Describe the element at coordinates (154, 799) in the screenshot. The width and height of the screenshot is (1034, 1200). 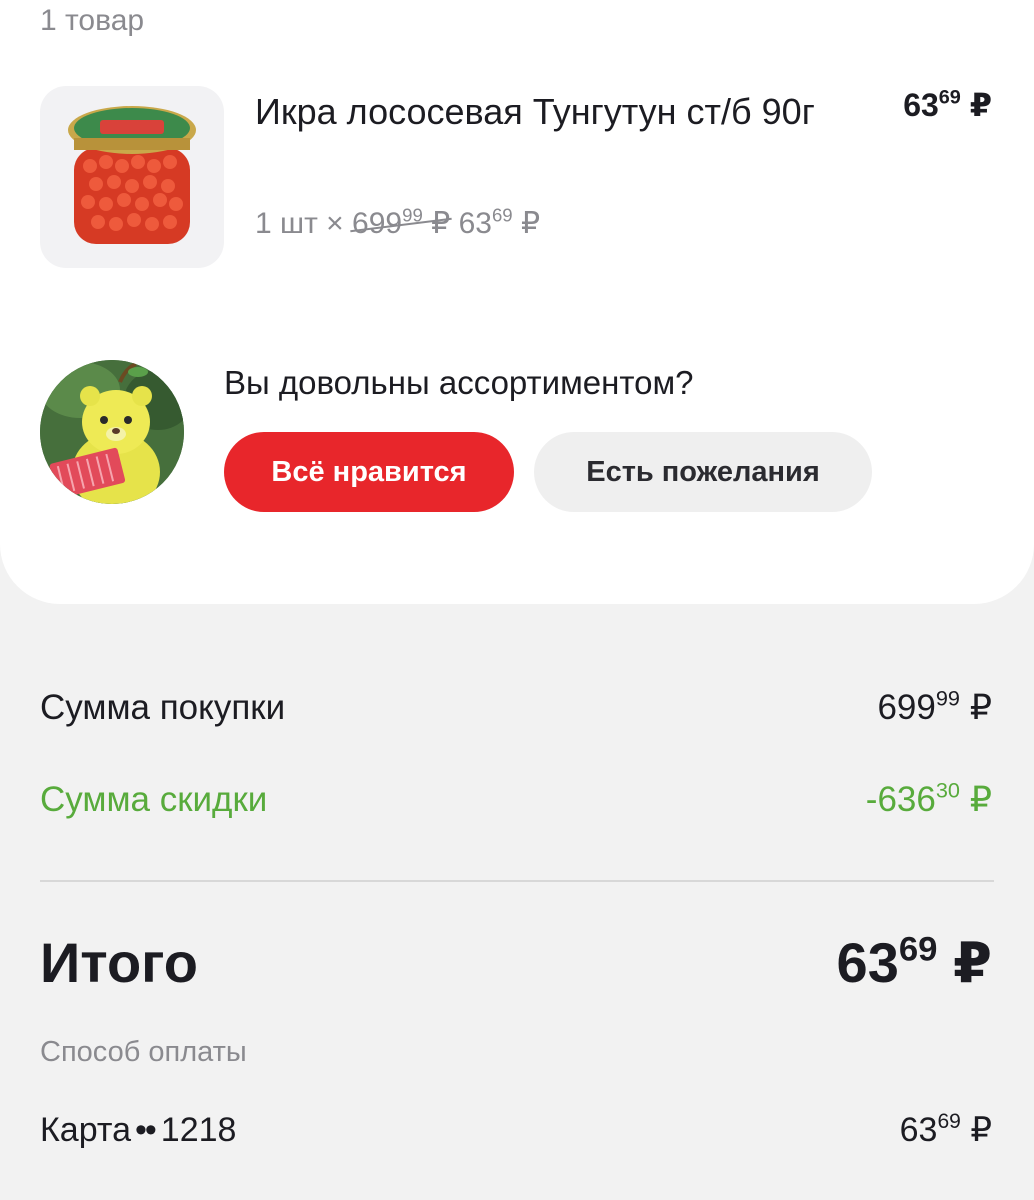
I see `discount-sum-label: Сумма скидки` at that location.